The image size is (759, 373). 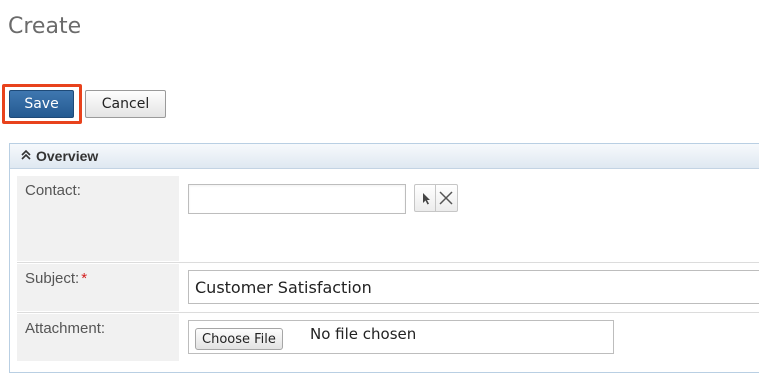 I want to click on subject-label-text: Subject:, so click(x=52, y=278).